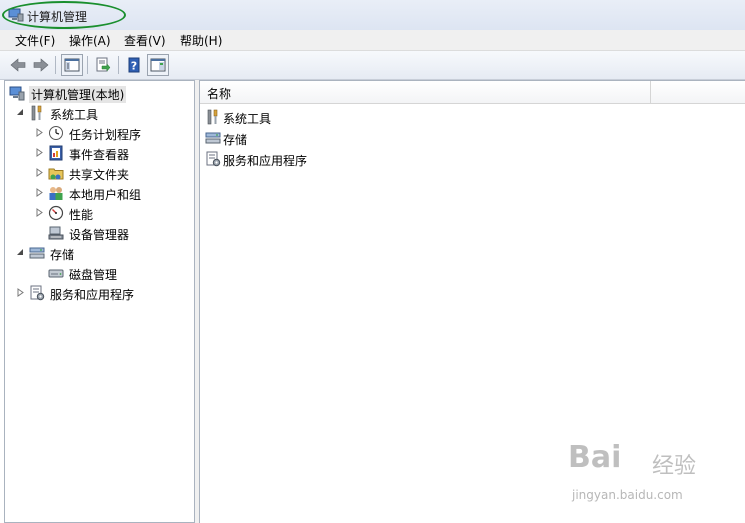 The width and height of the screenshot is (745, 523). I want to click on tree-item-label: 服务和应用程序, so click(92, 295).